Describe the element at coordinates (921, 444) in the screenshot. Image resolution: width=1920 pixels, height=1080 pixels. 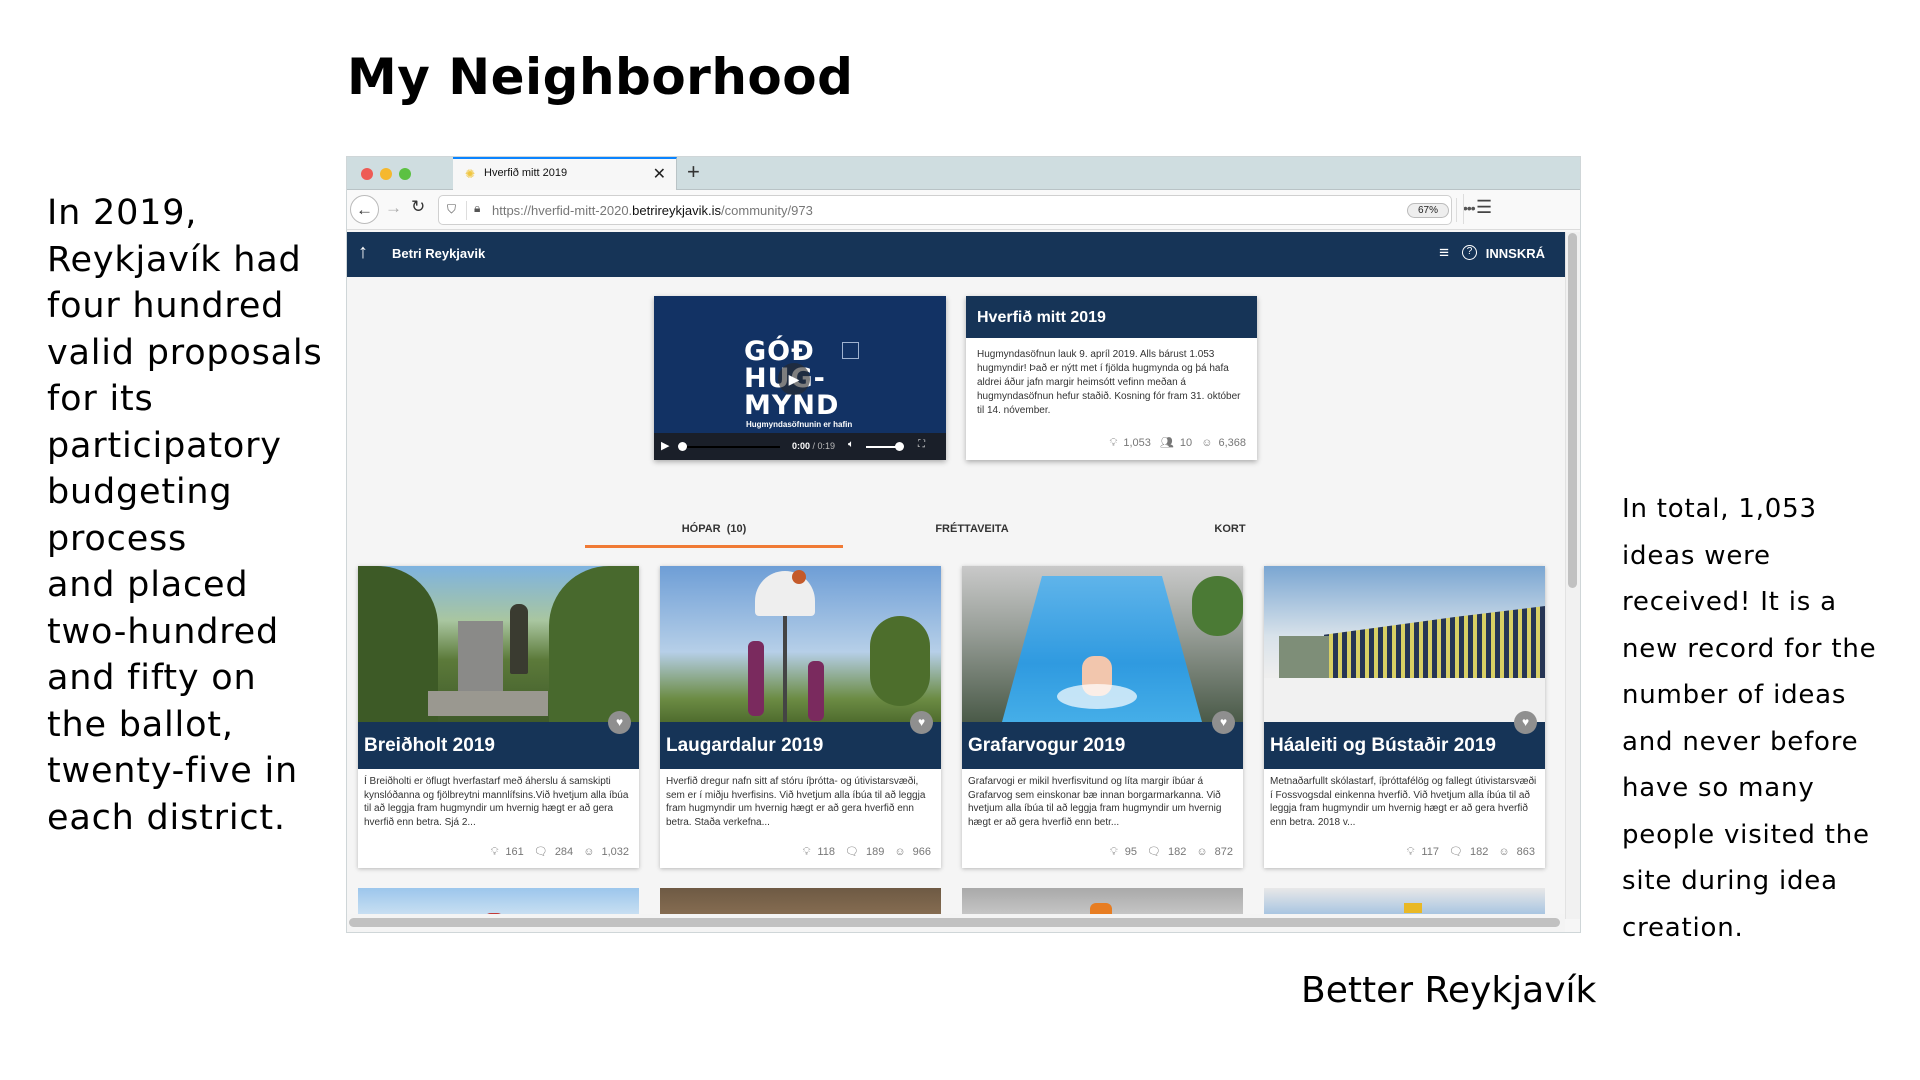
I see `fullscreen-icon: ⛶` at that location.